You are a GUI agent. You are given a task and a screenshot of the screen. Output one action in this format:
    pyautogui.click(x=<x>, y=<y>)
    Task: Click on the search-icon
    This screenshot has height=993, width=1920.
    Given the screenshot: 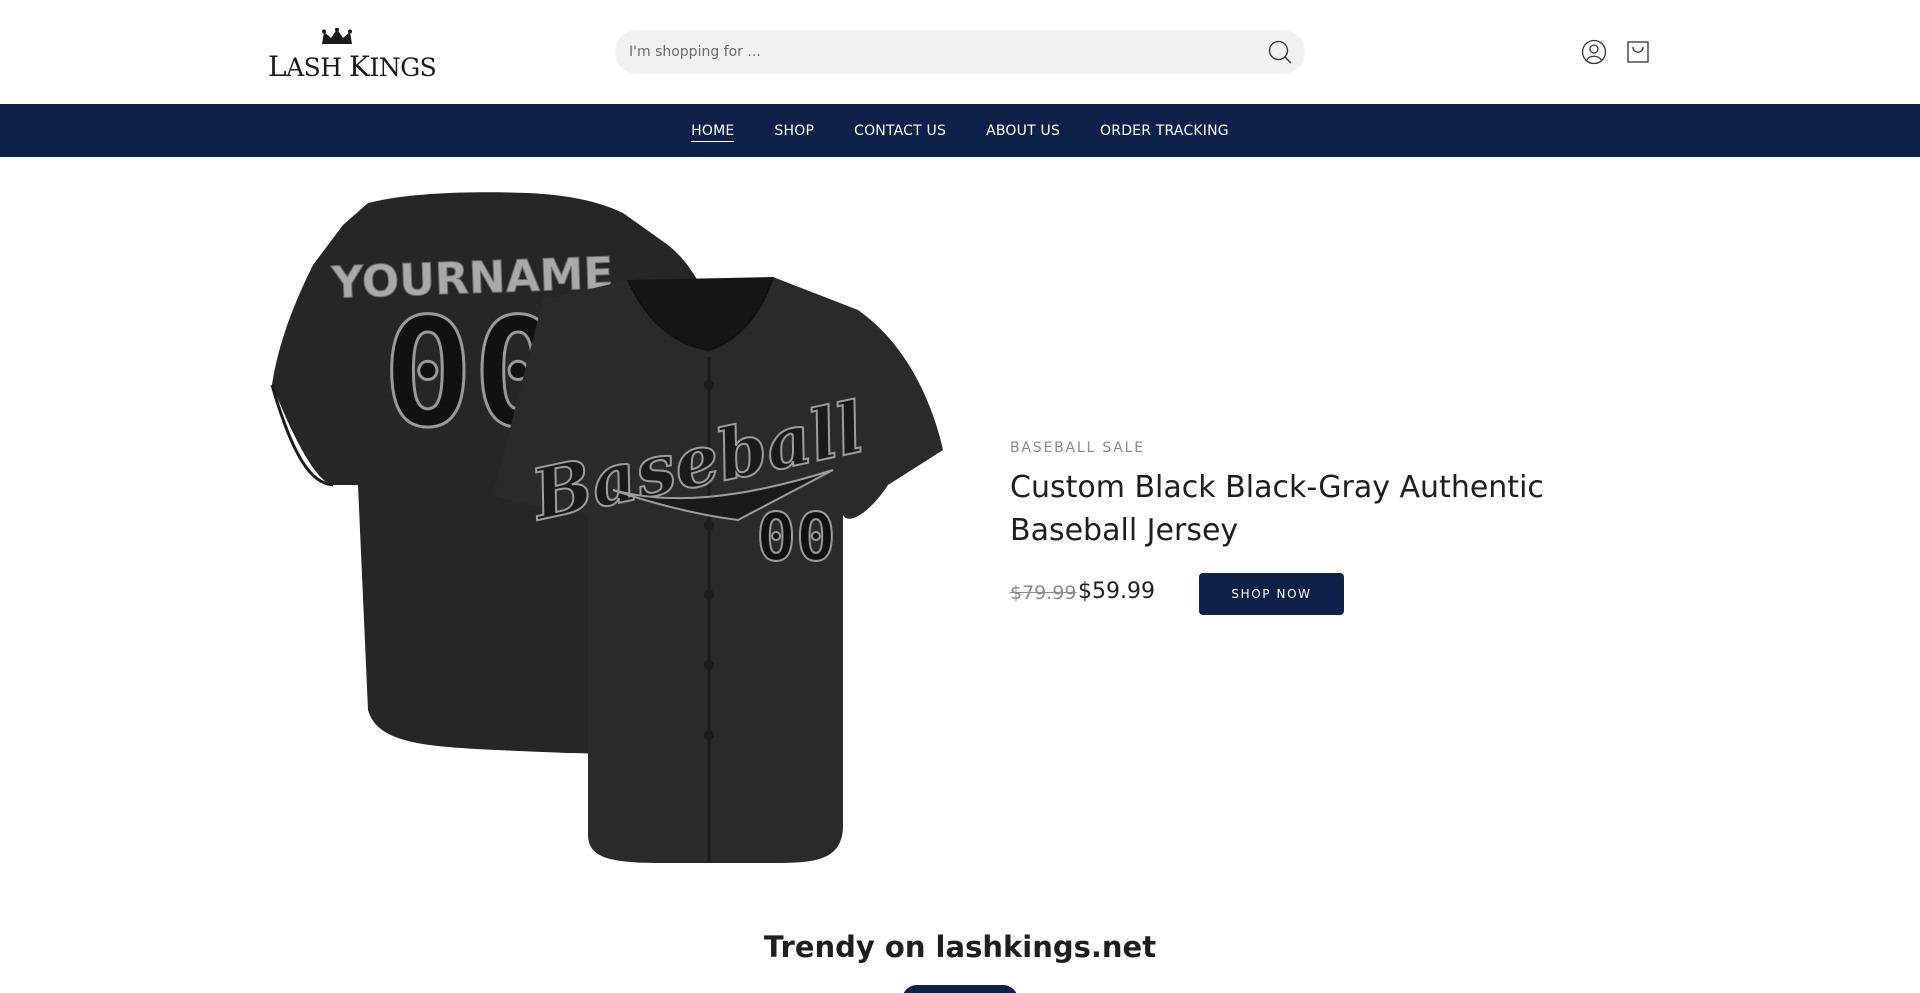 What is the action you would take?
    pyautogui.click(x=1280, y=52)
    